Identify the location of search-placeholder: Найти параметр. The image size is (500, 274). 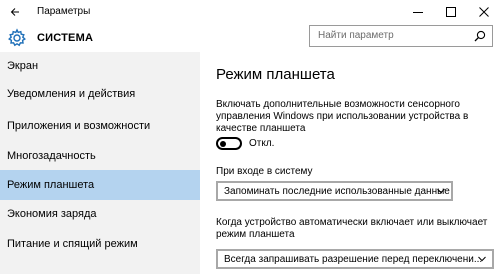
(356, 35).